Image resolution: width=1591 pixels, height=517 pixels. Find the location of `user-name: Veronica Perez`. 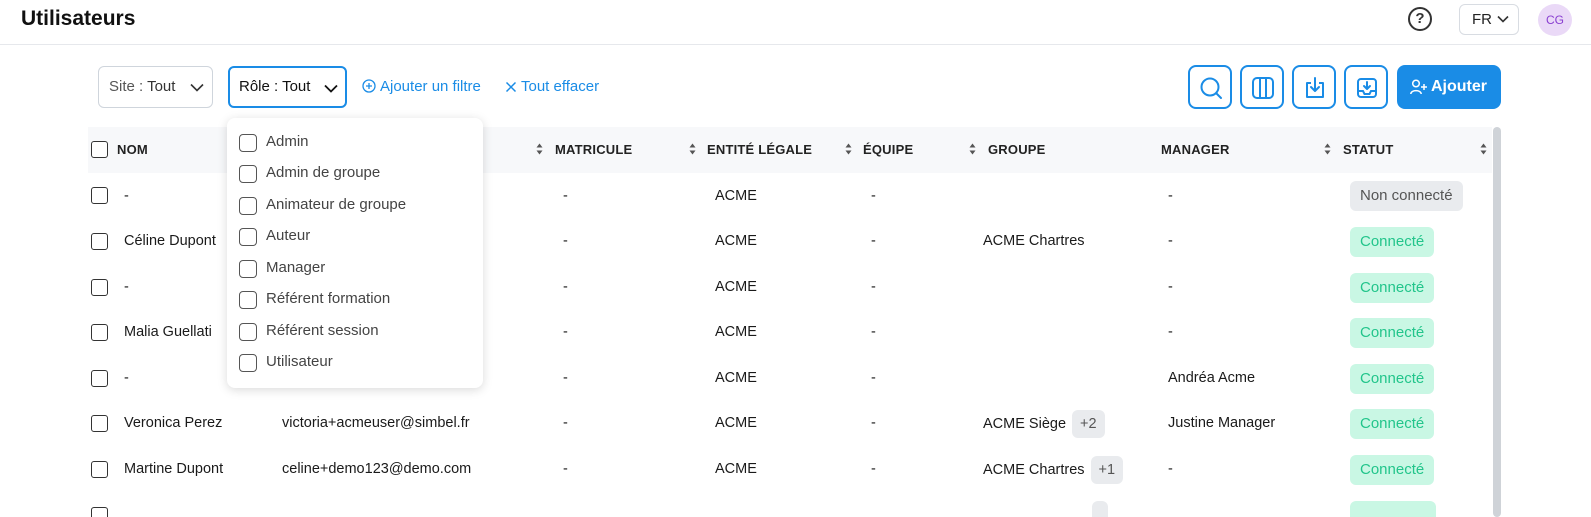

user-name: Veronica Perez is located at coordinates (173, 423).